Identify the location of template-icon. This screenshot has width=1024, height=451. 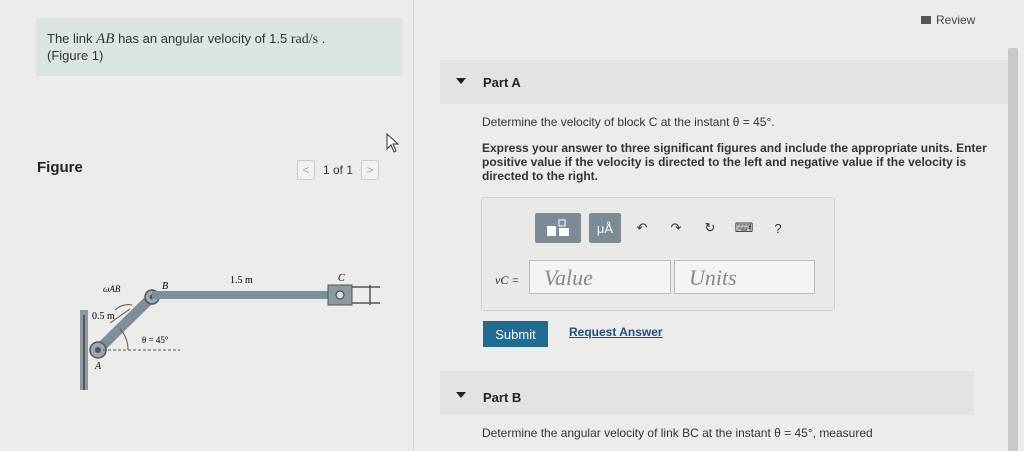
(558, 227).